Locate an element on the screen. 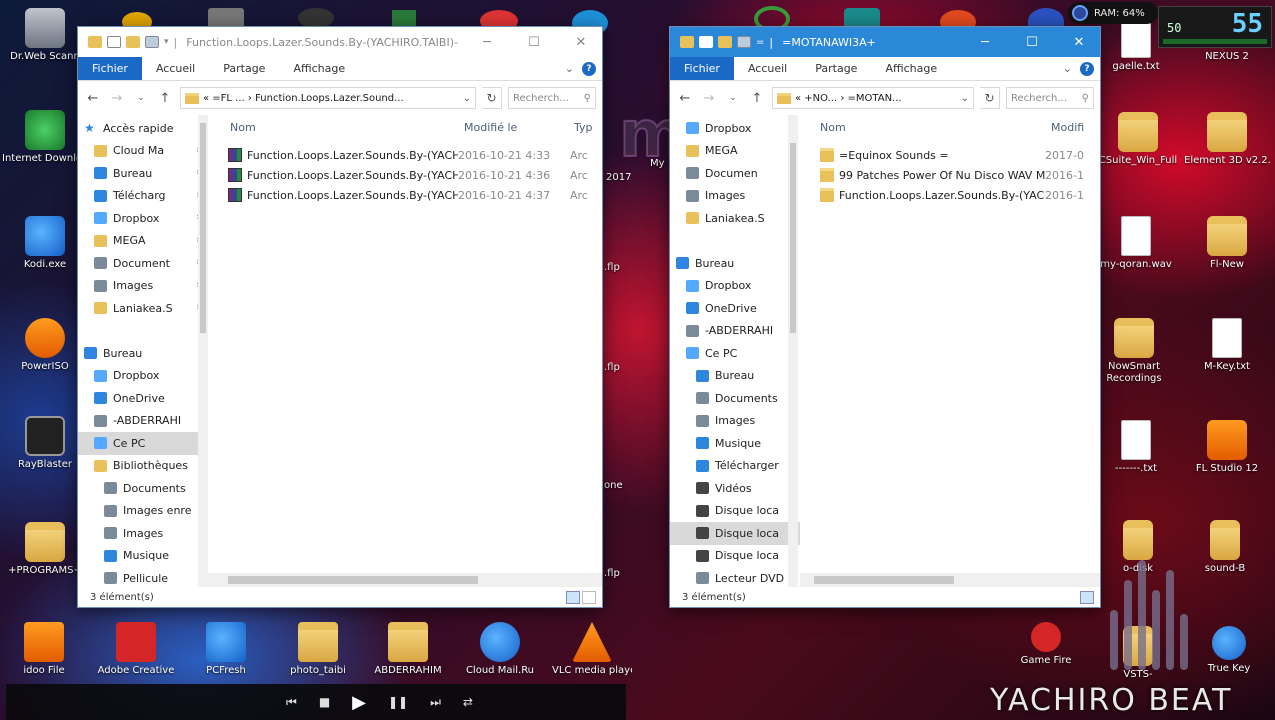 The height and width of the screenshot is (720, 1275). nav-item: Pellicule is located at coordinates (143, 577).